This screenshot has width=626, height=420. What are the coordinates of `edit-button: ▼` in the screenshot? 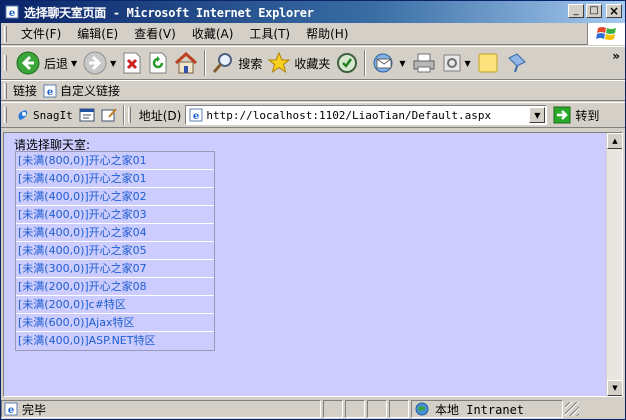 It's located at (456, 63).